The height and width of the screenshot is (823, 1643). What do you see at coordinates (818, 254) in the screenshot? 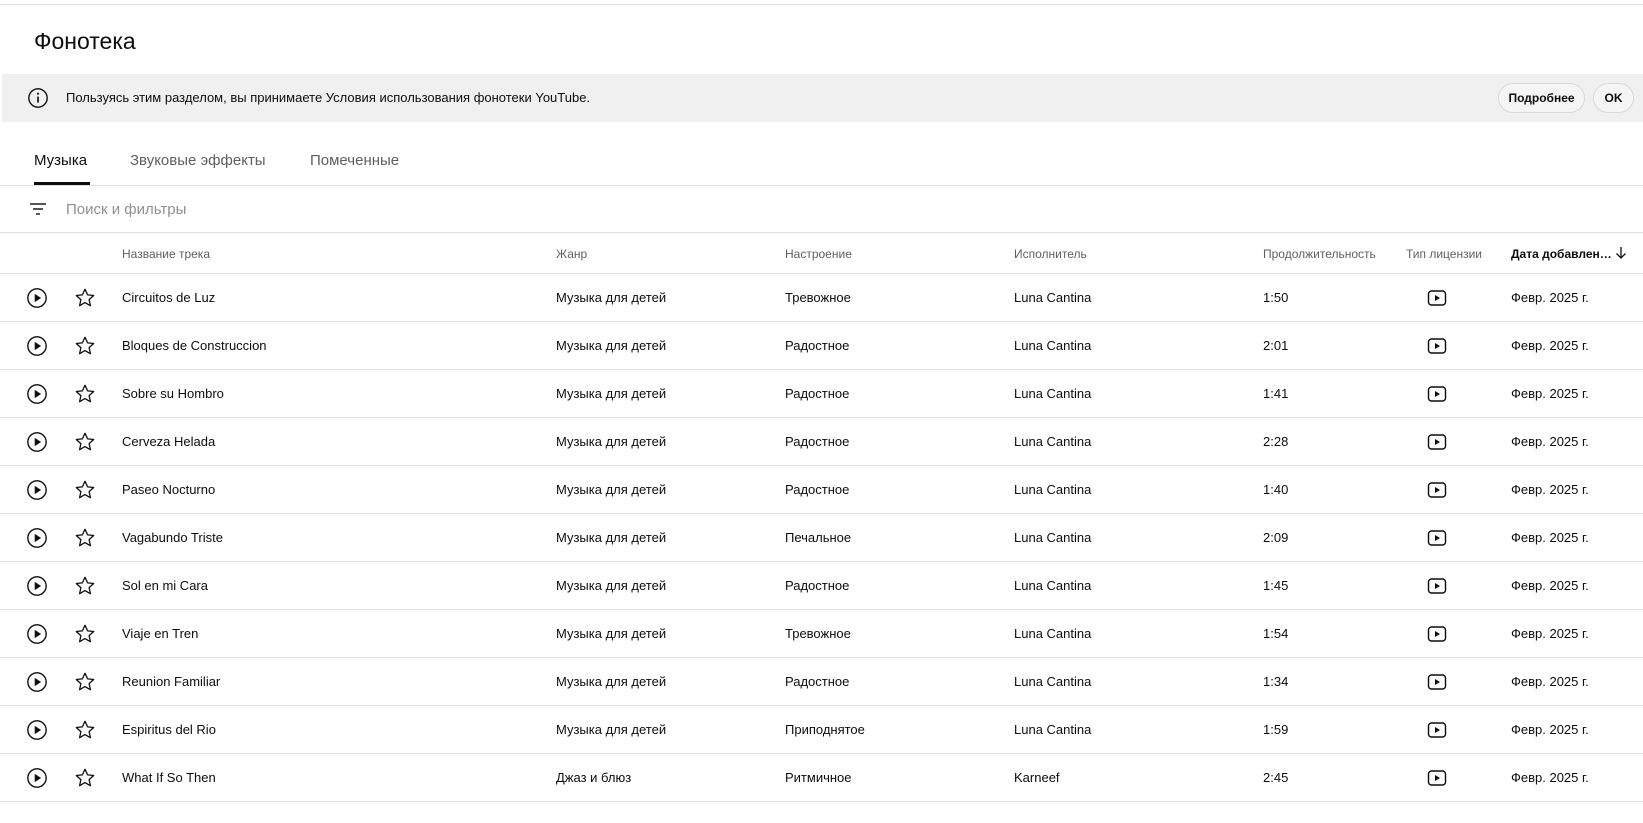
I see `header-mood: Настроение` at bounding box center [818, 254].